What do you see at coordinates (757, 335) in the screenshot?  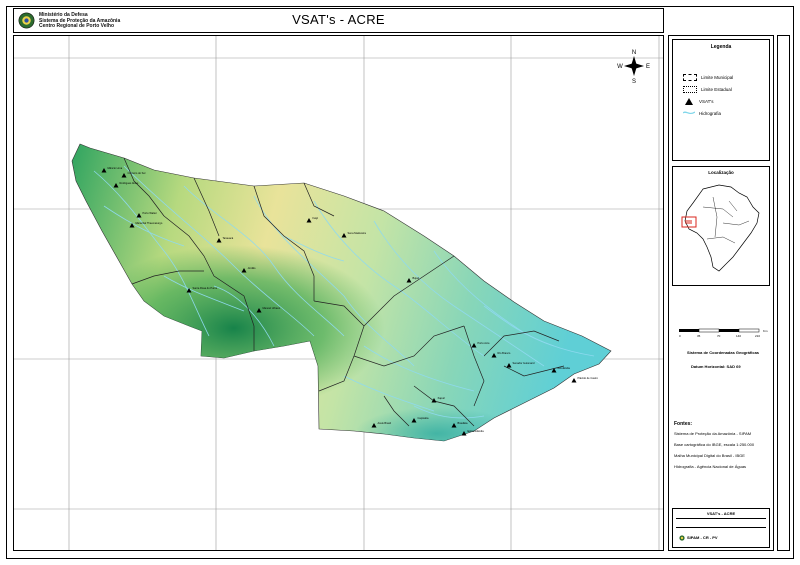 I see `scale-tick: 210` at bounding box center [757, 335].